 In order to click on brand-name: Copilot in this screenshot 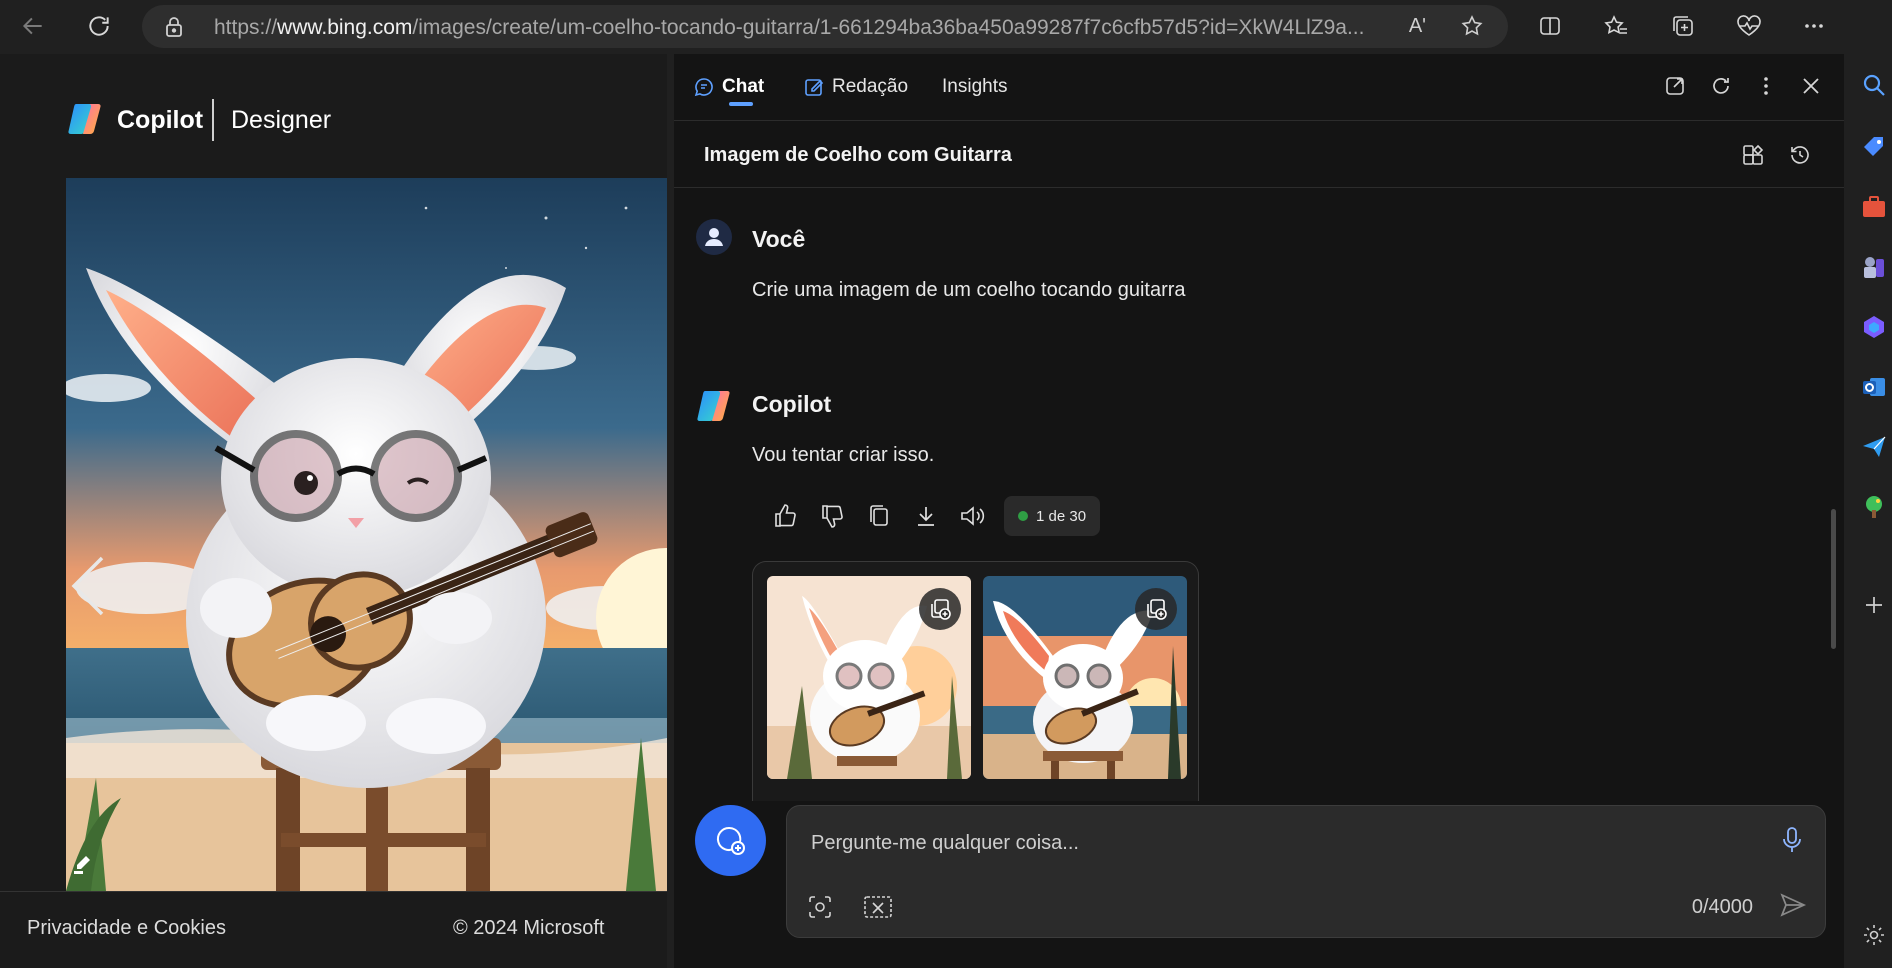, I will do `click(160, 120)`.